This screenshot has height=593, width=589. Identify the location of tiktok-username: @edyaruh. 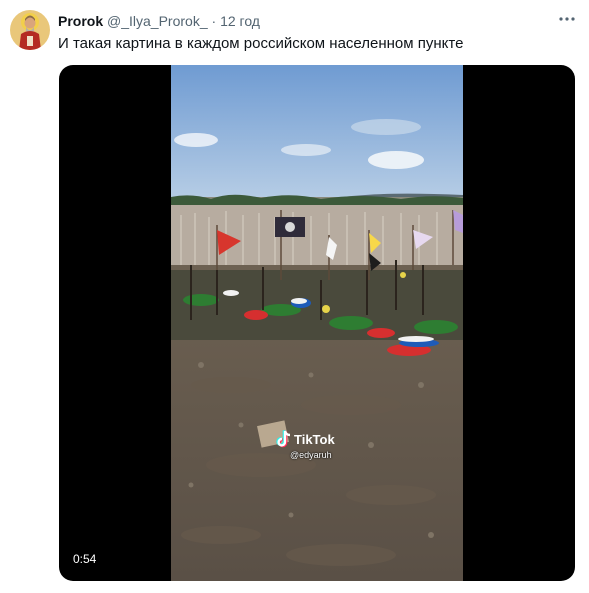
(311, 455).